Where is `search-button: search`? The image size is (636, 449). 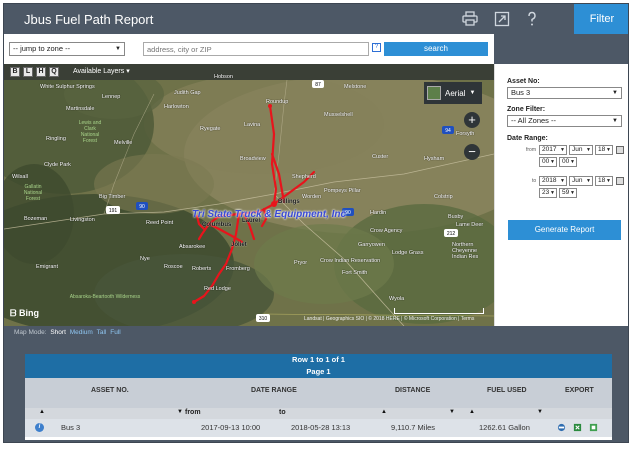
search-button: search is located at coordinates (436, 49).